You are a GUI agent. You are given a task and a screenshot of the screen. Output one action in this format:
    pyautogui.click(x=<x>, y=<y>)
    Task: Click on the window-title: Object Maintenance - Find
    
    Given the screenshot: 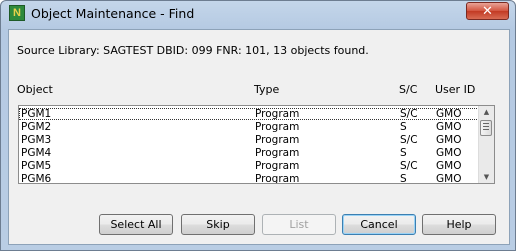 What is the action you would take?
    pyautogui.click(x=113, y=13)
    